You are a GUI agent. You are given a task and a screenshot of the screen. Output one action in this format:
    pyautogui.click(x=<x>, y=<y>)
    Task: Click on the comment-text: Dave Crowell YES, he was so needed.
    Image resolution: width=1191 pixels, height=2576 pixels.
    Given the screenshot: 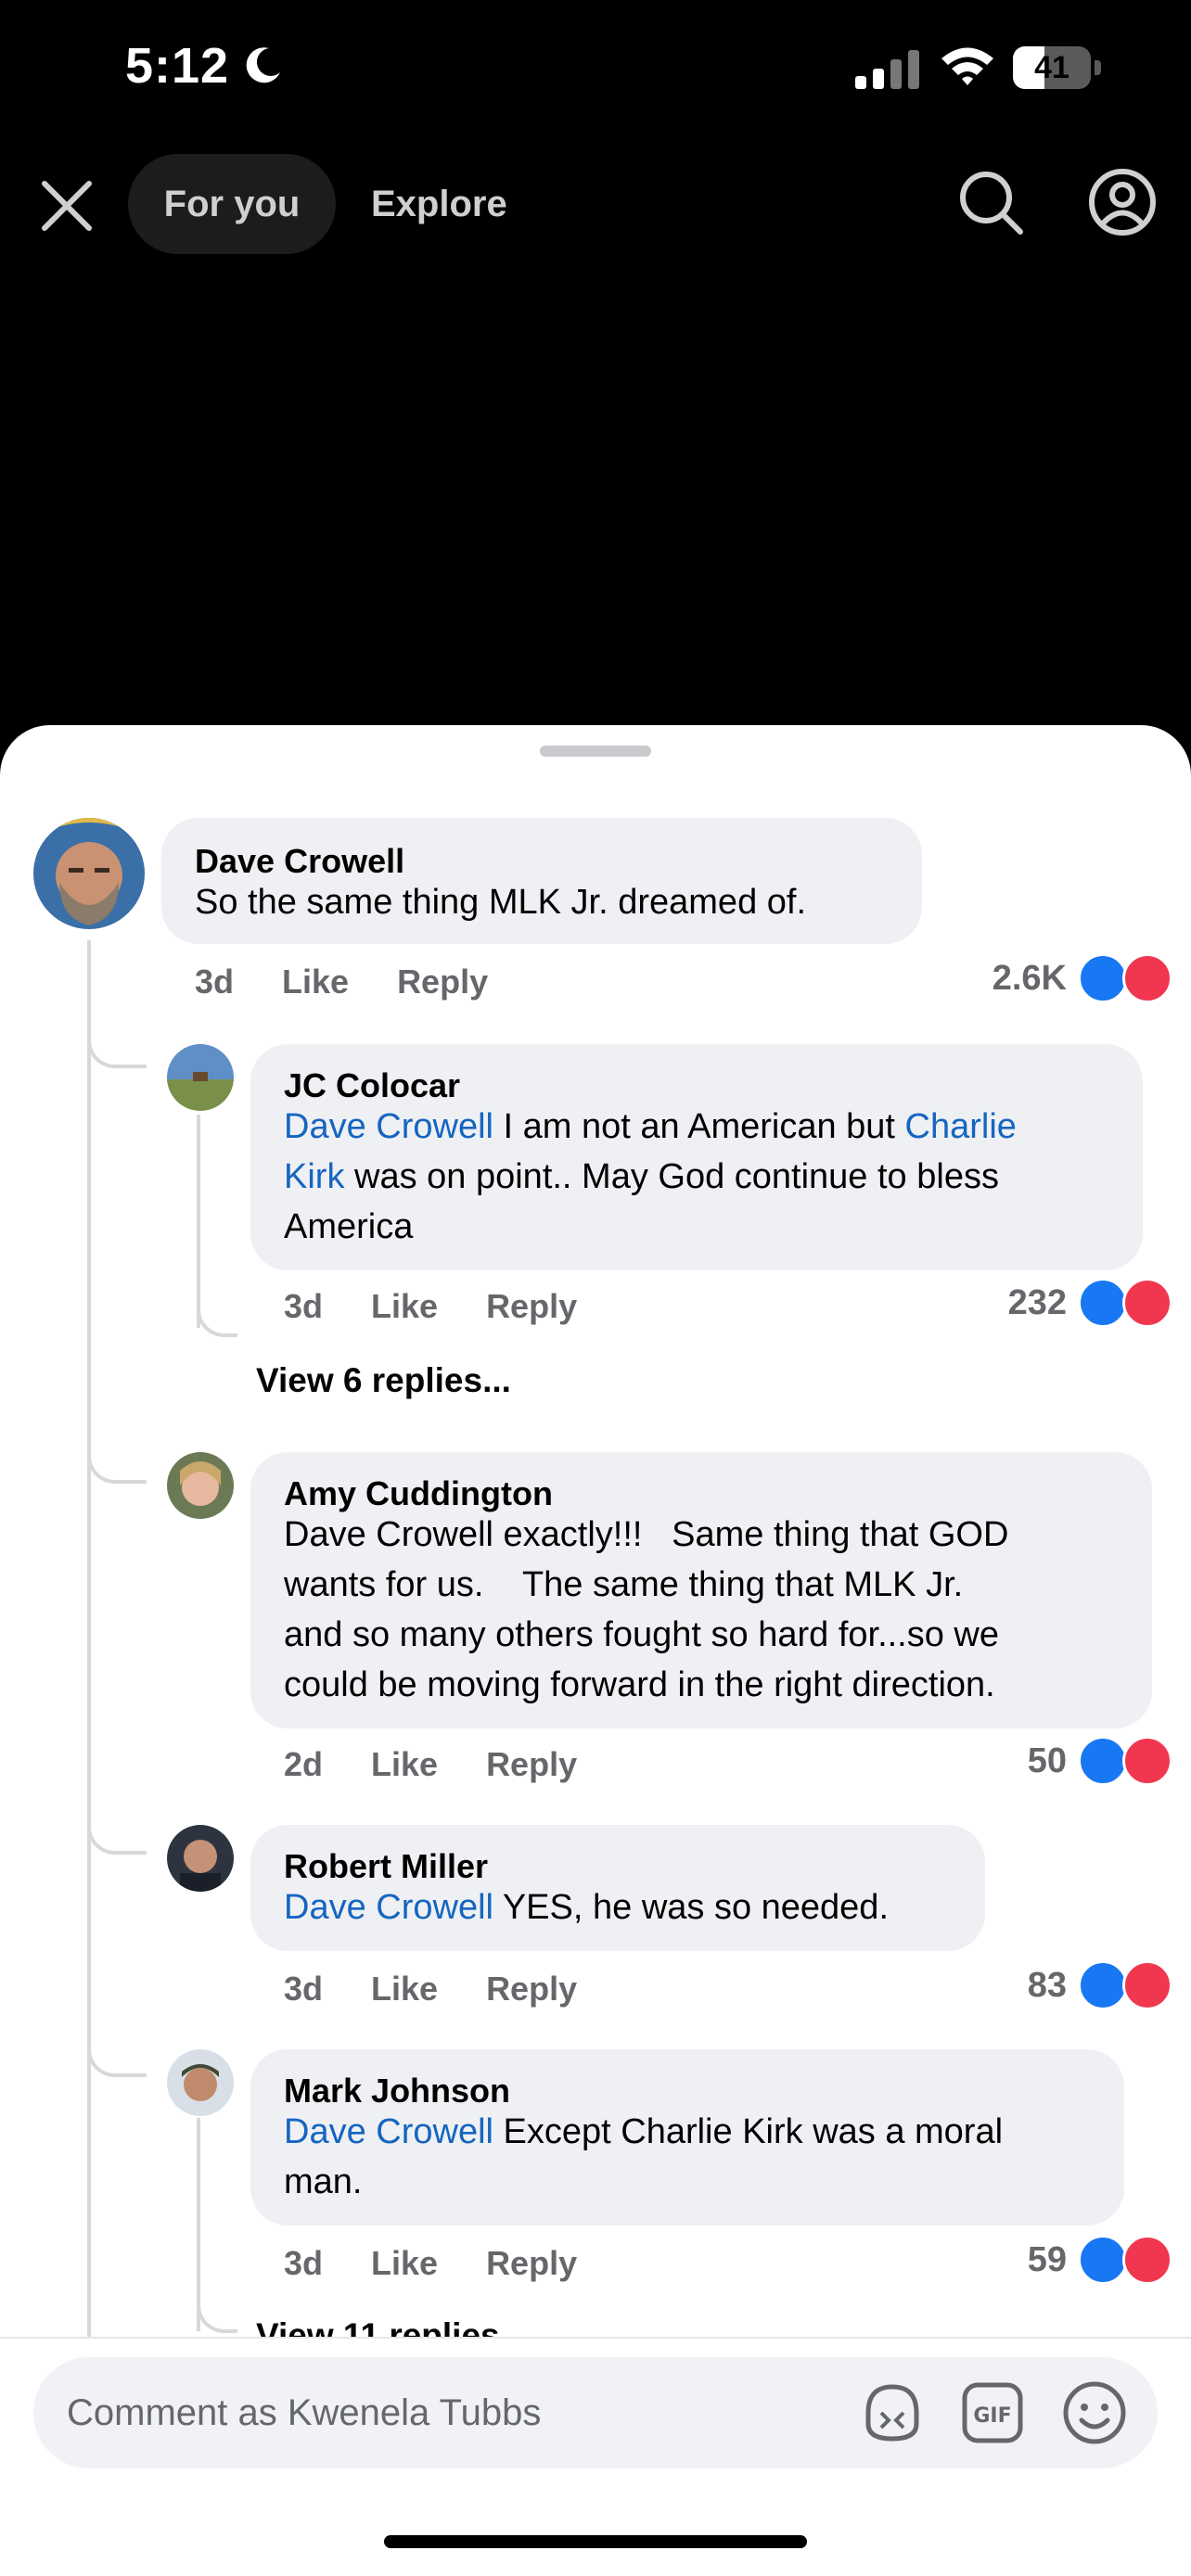 What is the action you would take?
    pyautogui.click(x=587, y=1908)
    